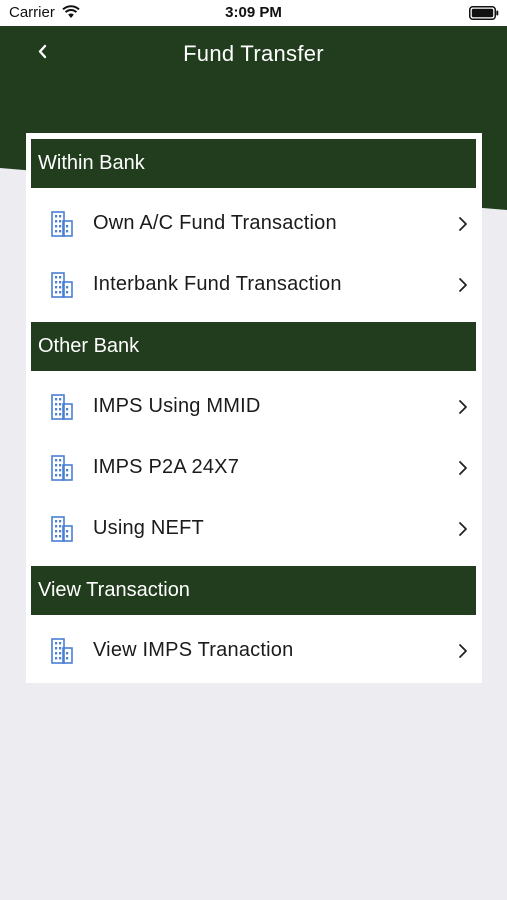 The image size is (507, 900). Describe the element at coordinates (177, 406) in the screenshot. I see `menu-item-label: IMPS Using MMID` at that location.